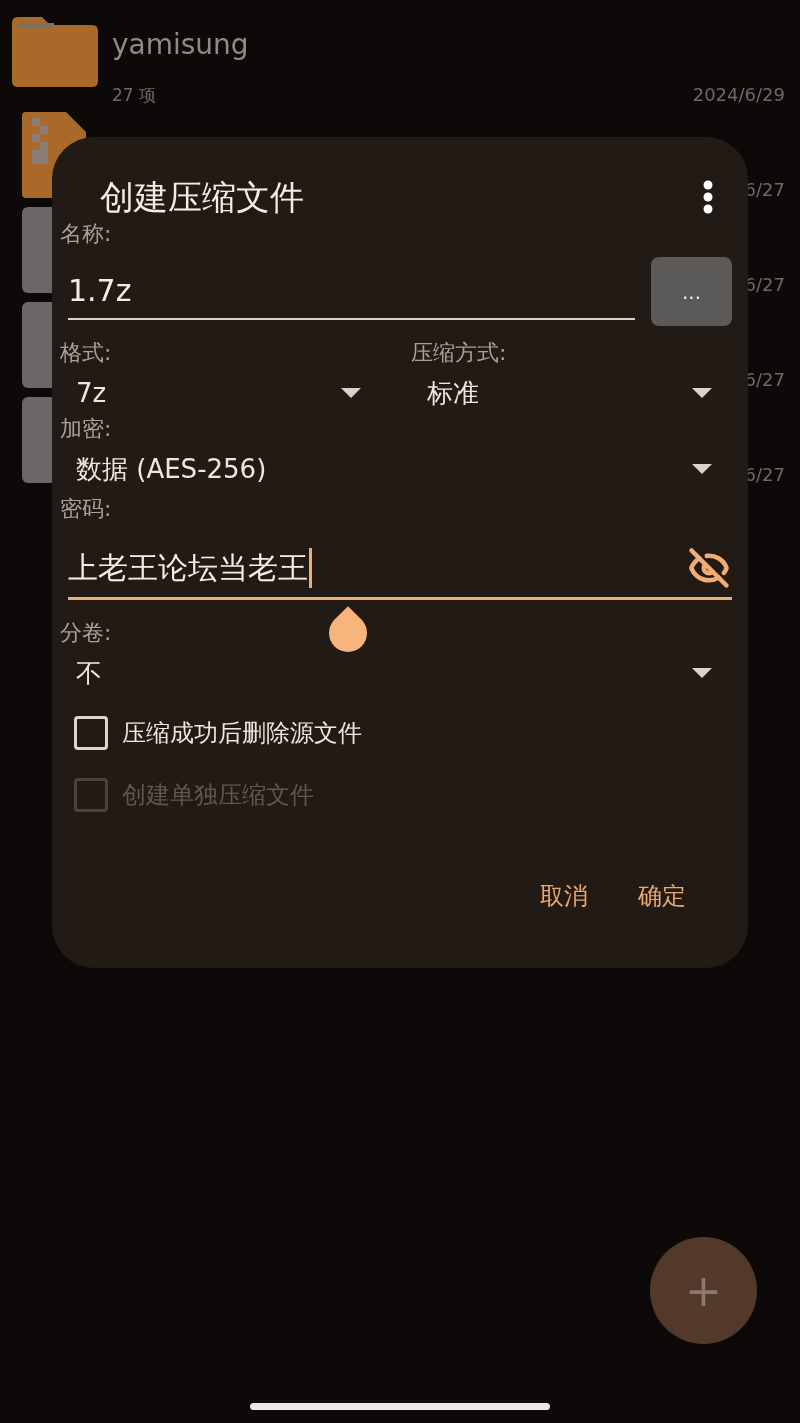 This screenshot has height=1423, width=800. I want to click on folder-icon, so click(55, 52).